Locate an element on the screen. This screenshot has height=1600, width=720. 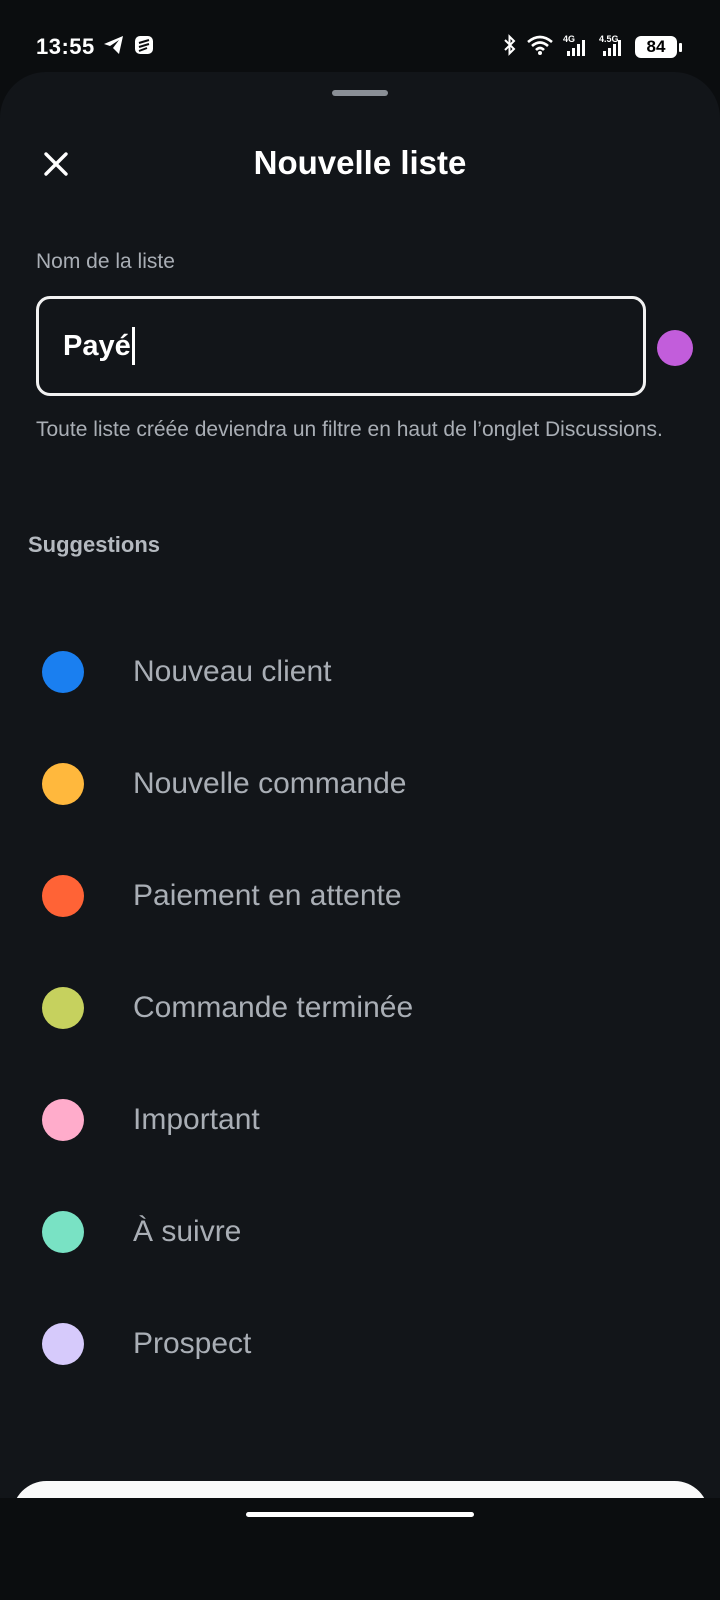
color-picker-button is located at coordinates (675, 348).